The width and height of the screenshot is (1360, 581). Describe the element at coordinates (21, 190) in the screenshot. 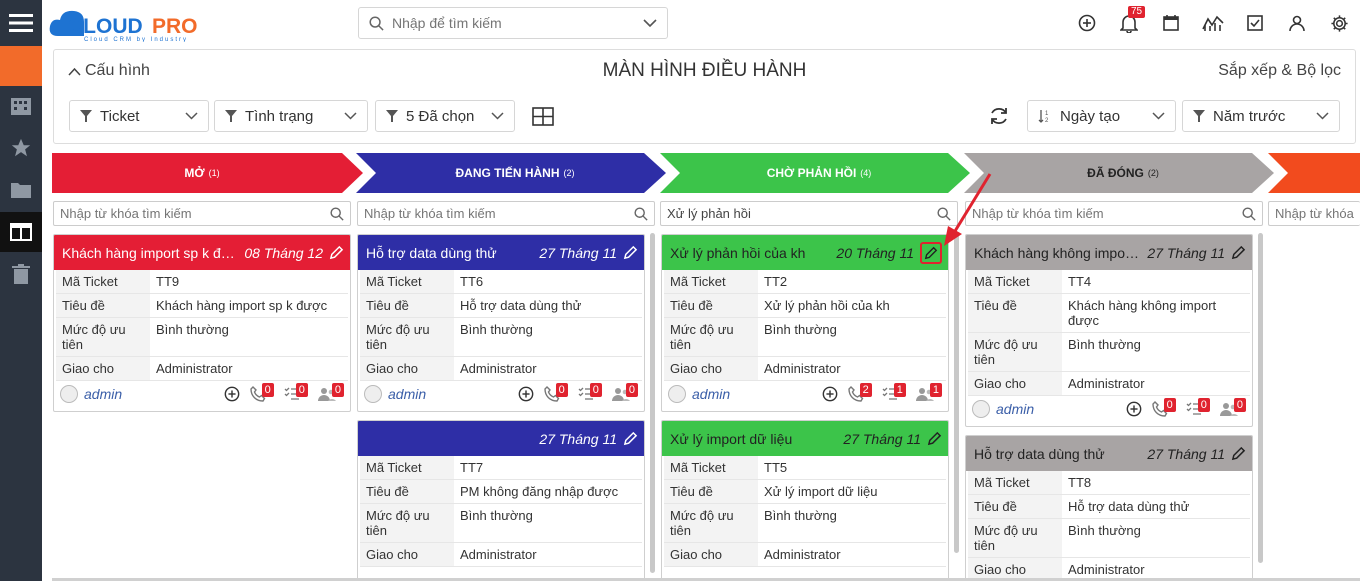

I see `sidebar-folder-icon` at that location.